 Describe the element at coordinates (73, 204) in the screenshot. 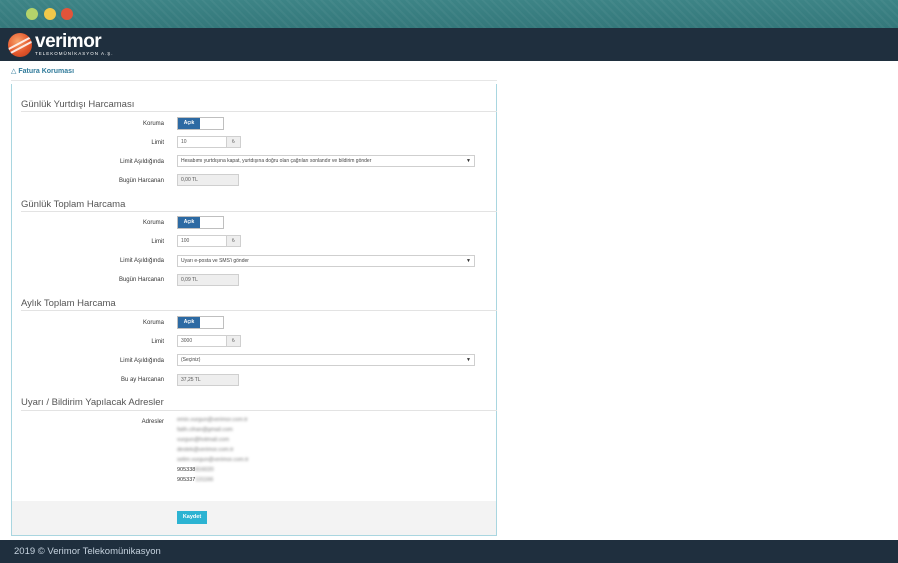

I see `section-title: Günlük Toplam Harcama` at that location.